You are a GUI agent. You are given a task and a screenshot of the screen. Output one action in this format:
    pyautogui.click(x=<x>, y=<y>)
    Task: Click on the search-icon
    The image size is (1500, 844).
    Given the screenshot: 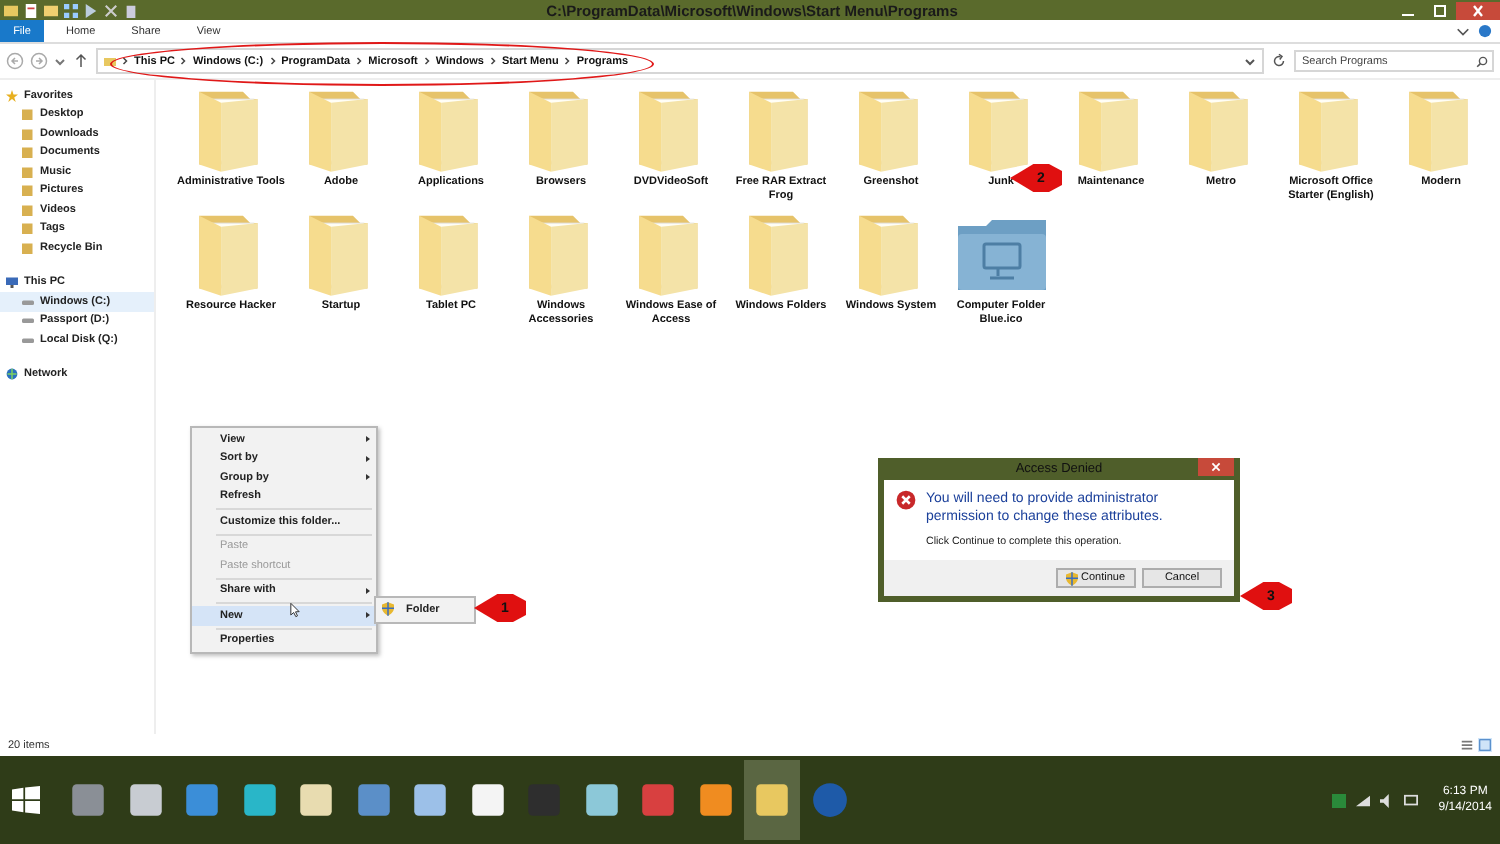 What is the action you would take?
    pyautogui.click(x=1482, y=61)
    